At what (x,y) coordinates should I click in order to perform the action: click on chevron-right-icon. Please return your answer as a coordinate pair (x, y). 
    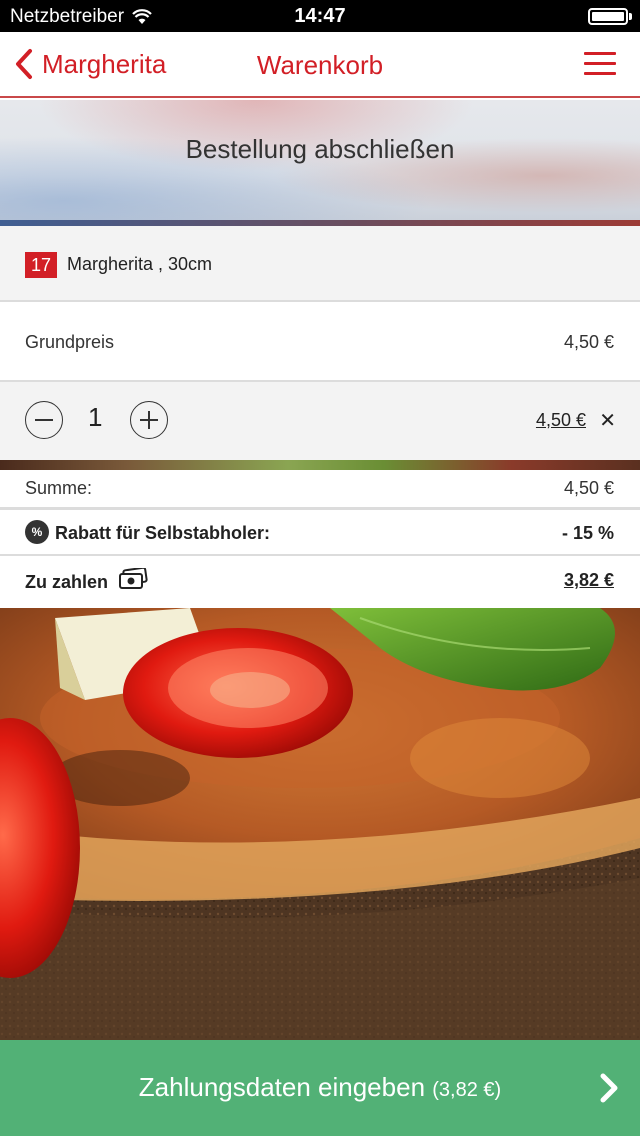
    Looking at the image, I should click on (609, 1088).